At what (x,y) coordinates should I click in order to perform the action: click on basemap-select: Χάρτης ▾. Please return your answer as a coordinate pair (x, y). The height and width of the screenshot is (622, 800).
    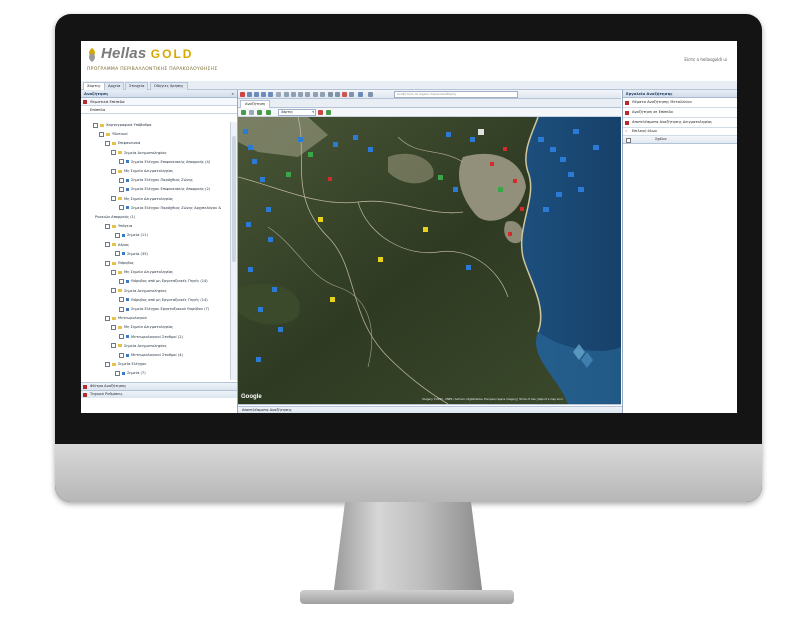
    Looking at the image, I should click on (297, 112).